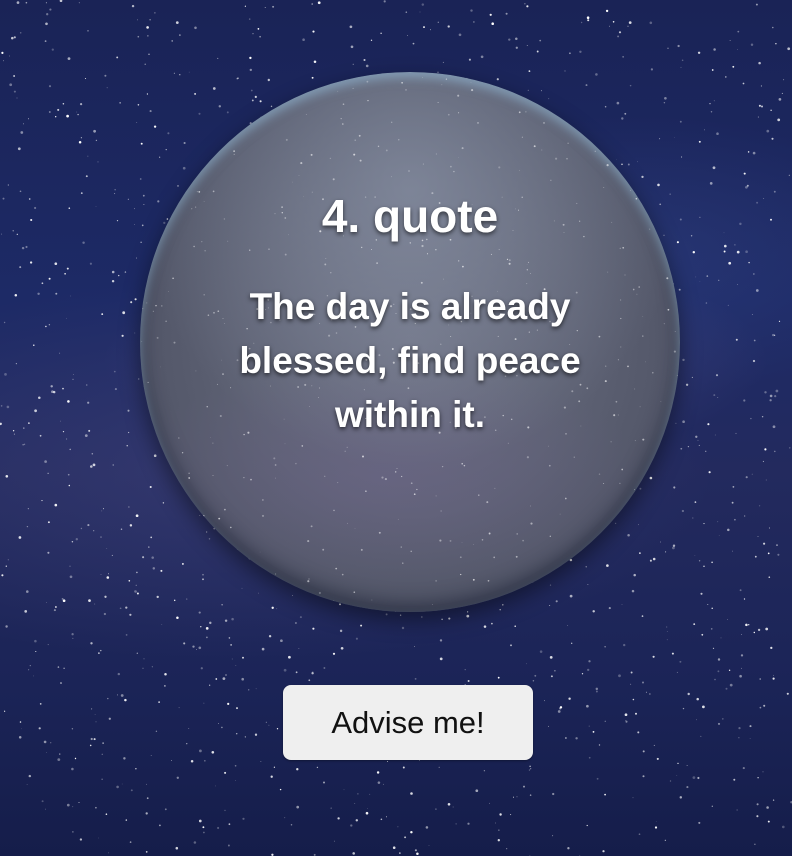  Describe the element at coordinates (410, 216) in the screenshot. I see `quote-title: 4. quote` at that location.